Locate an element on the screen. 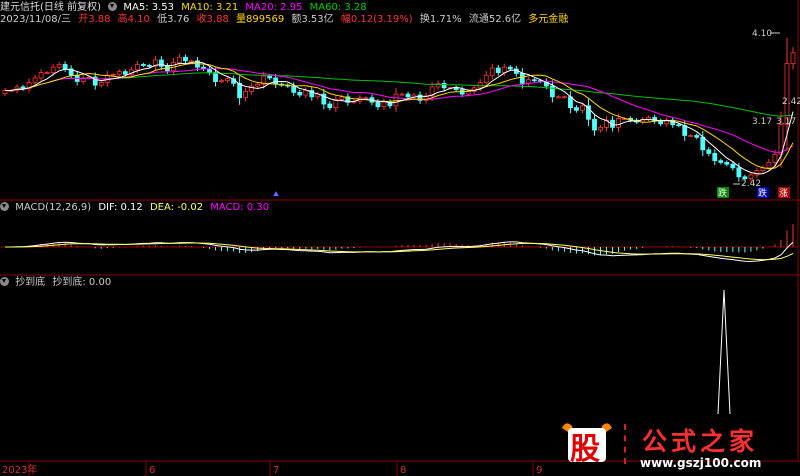  watermark-separator is located at coordinates (627, 444).